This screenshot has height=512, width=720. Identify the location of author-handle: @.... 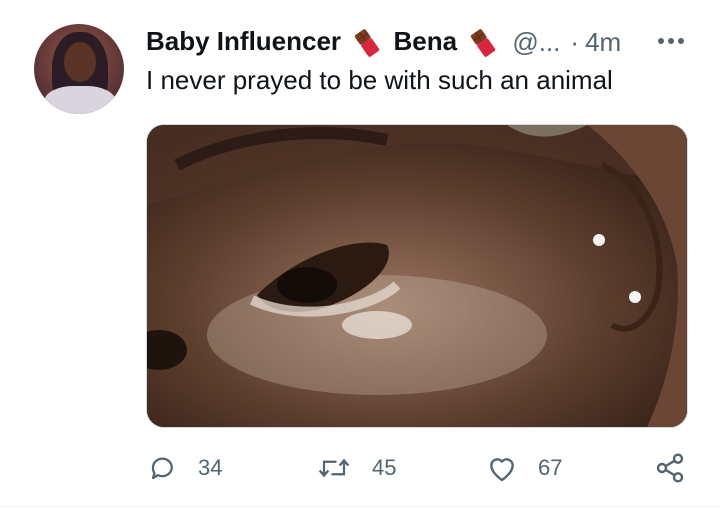
(536, 42).